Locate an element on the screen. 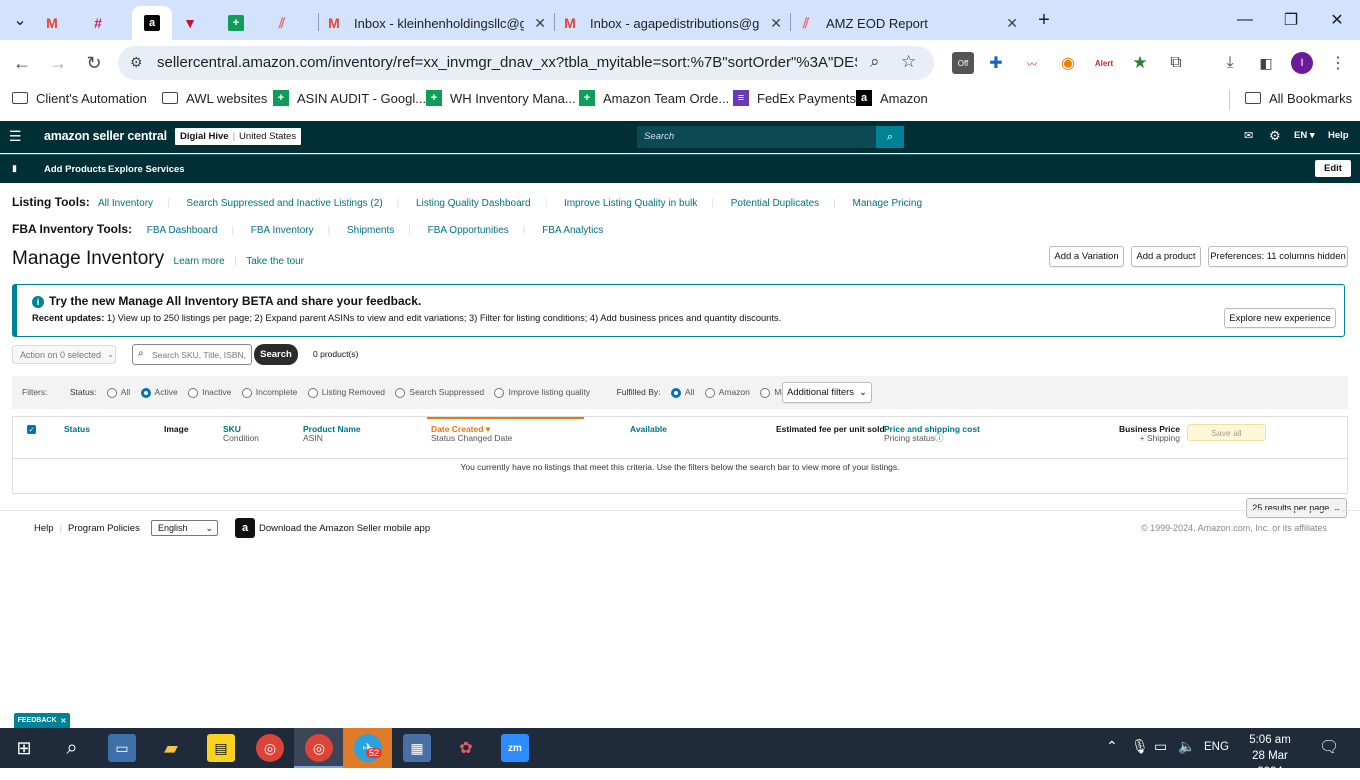 The width and height of the screenshot is (1360, 780). close-window-button: ✕ is located at coordinates (1337, 20).